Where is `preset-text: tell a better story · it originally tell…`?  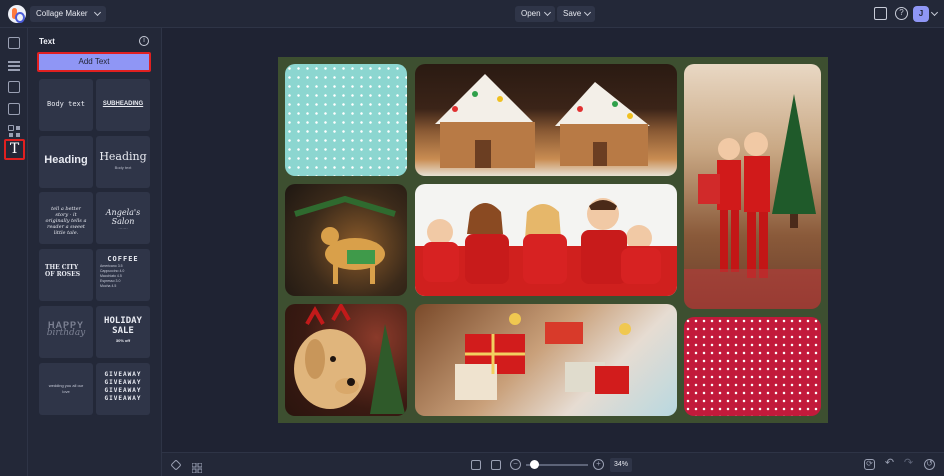 preset-text: tell a better story · it originally tell… is located at coordinates (66, 221).